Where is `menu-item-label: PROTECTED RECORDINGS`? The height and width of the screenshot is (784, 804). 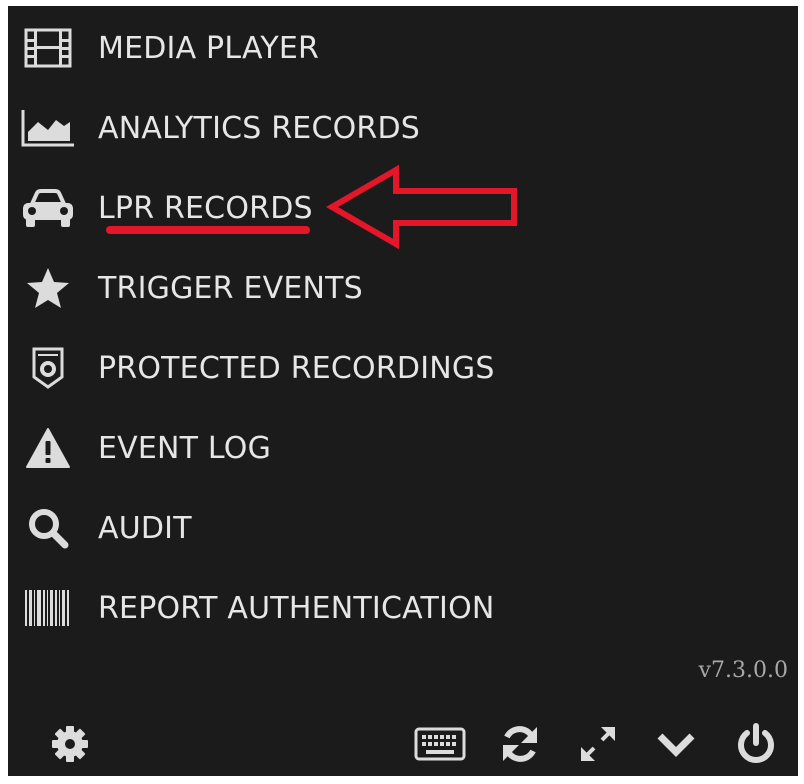
menu-item-label: PROTECTED RECORDINGS is located at coordinates (296, 368).